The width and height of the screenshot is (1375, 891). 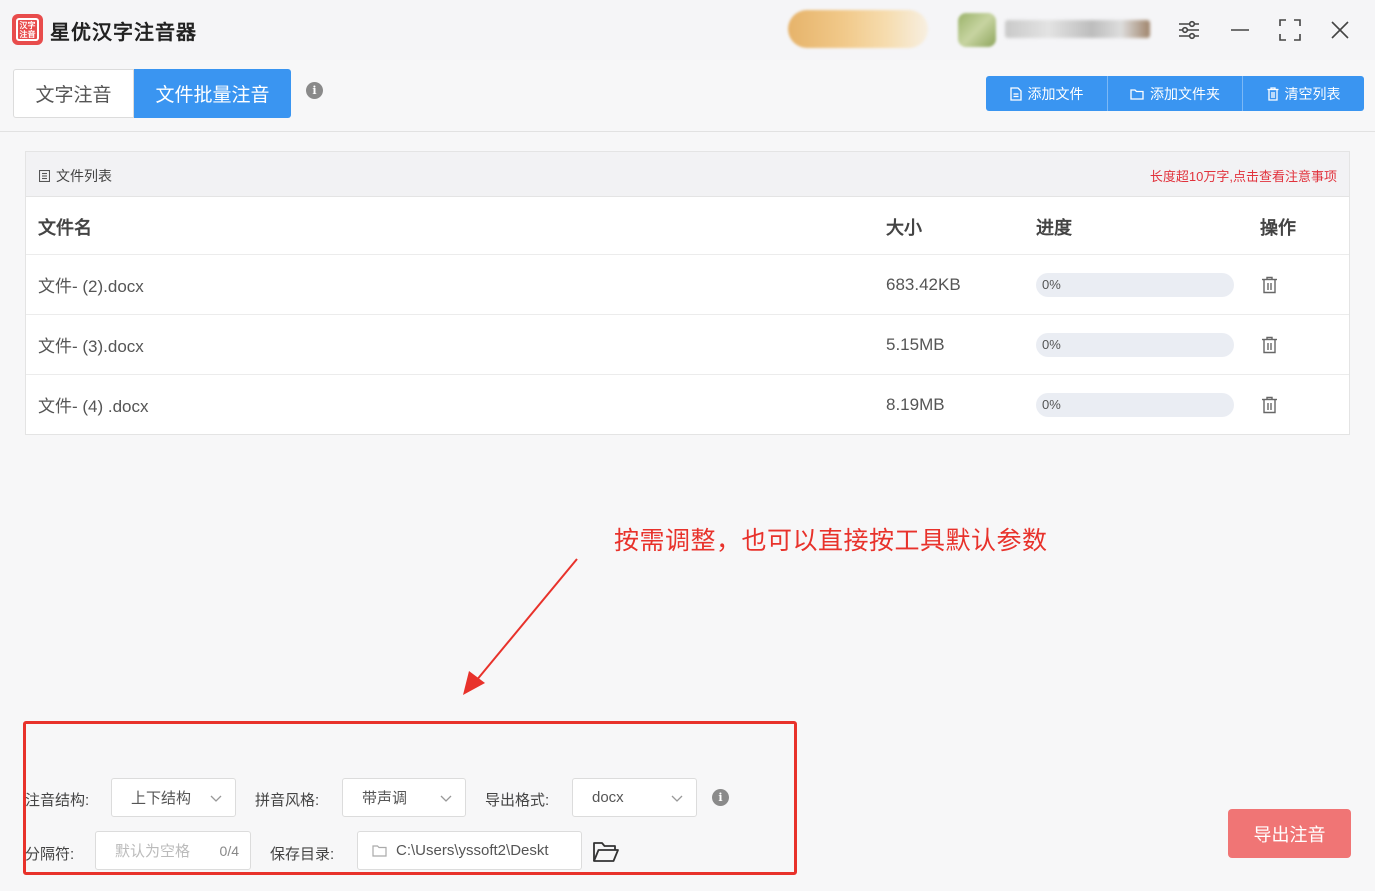 What do you see at coordinates (1278, 227) in the screenshot?
I see `column-header-action: 操作` at bounding box center [1278, 227].